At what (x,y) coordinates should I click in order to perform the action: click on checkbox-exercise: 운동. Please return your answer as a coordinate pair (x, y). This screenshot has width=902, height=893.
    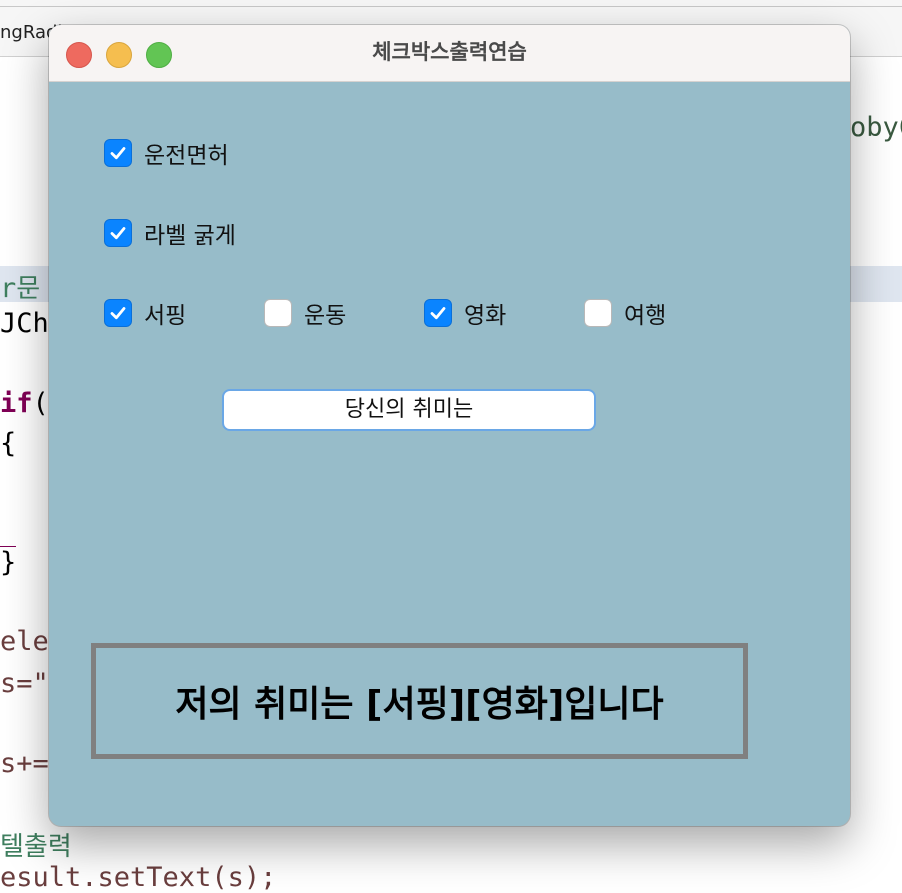
    Looking at the image, I should click on (305, 313).